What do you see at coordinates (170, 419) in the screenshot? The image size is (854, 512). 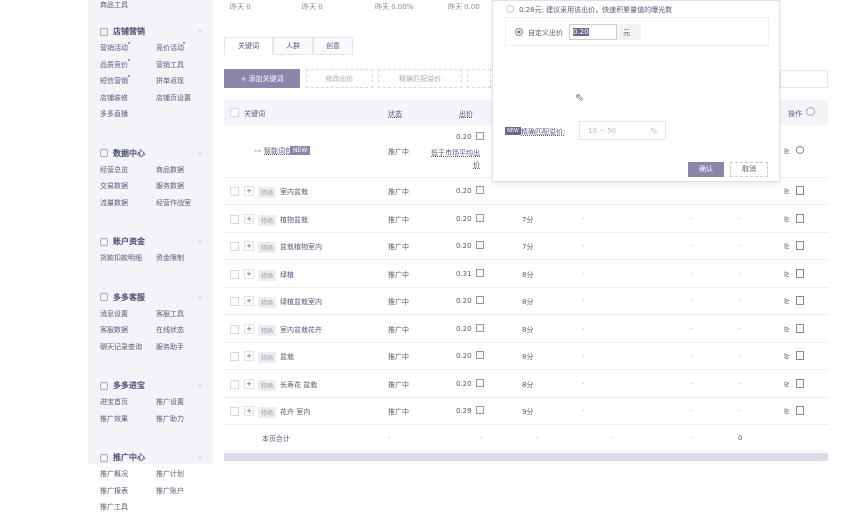 I see `sidebar-item: 推广助力` at bounding box center [170, 419].